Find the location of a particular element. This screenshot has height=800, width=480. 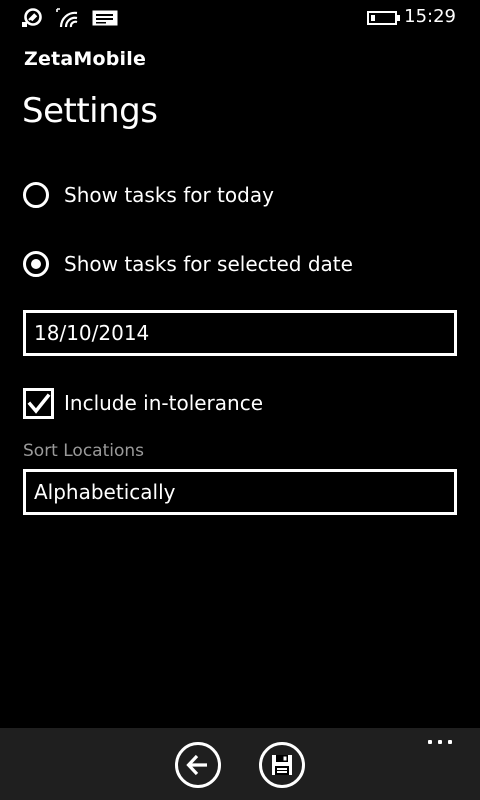

clock: 15:29 is located at coordinates (430, 16).